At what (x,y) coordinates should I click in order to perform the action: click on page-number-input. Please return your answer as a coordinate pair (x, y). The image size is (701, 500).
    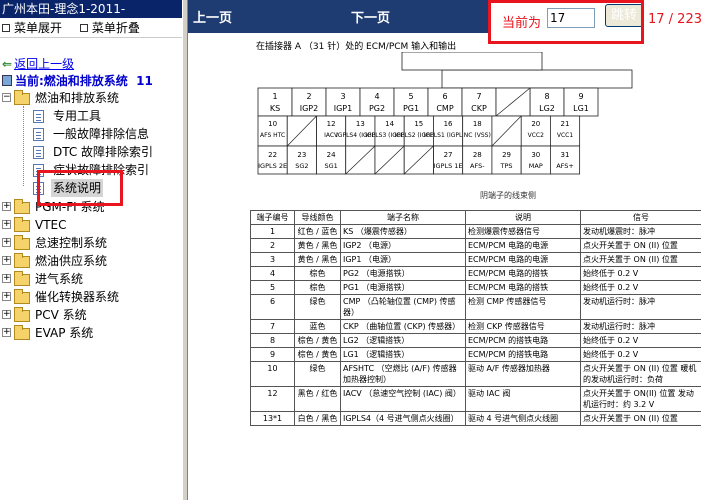
    Looking at the image, I should click on (571, 18).